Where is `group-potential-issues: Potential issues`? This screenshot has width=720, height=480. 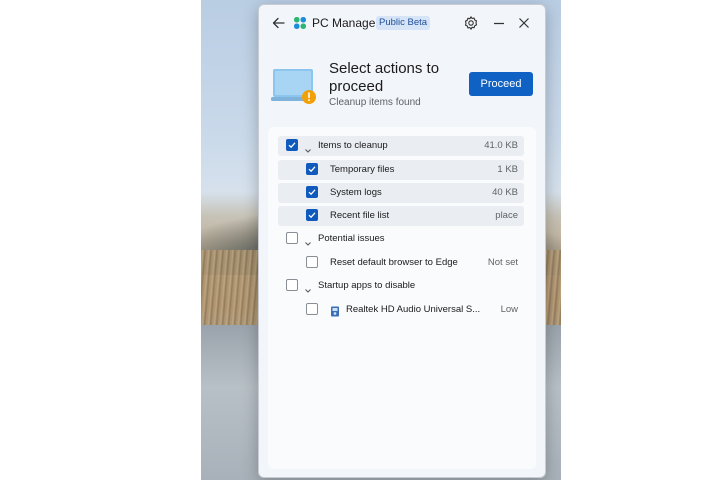
group-potential-issues: Potential issues is located at coordinates (401, 239).